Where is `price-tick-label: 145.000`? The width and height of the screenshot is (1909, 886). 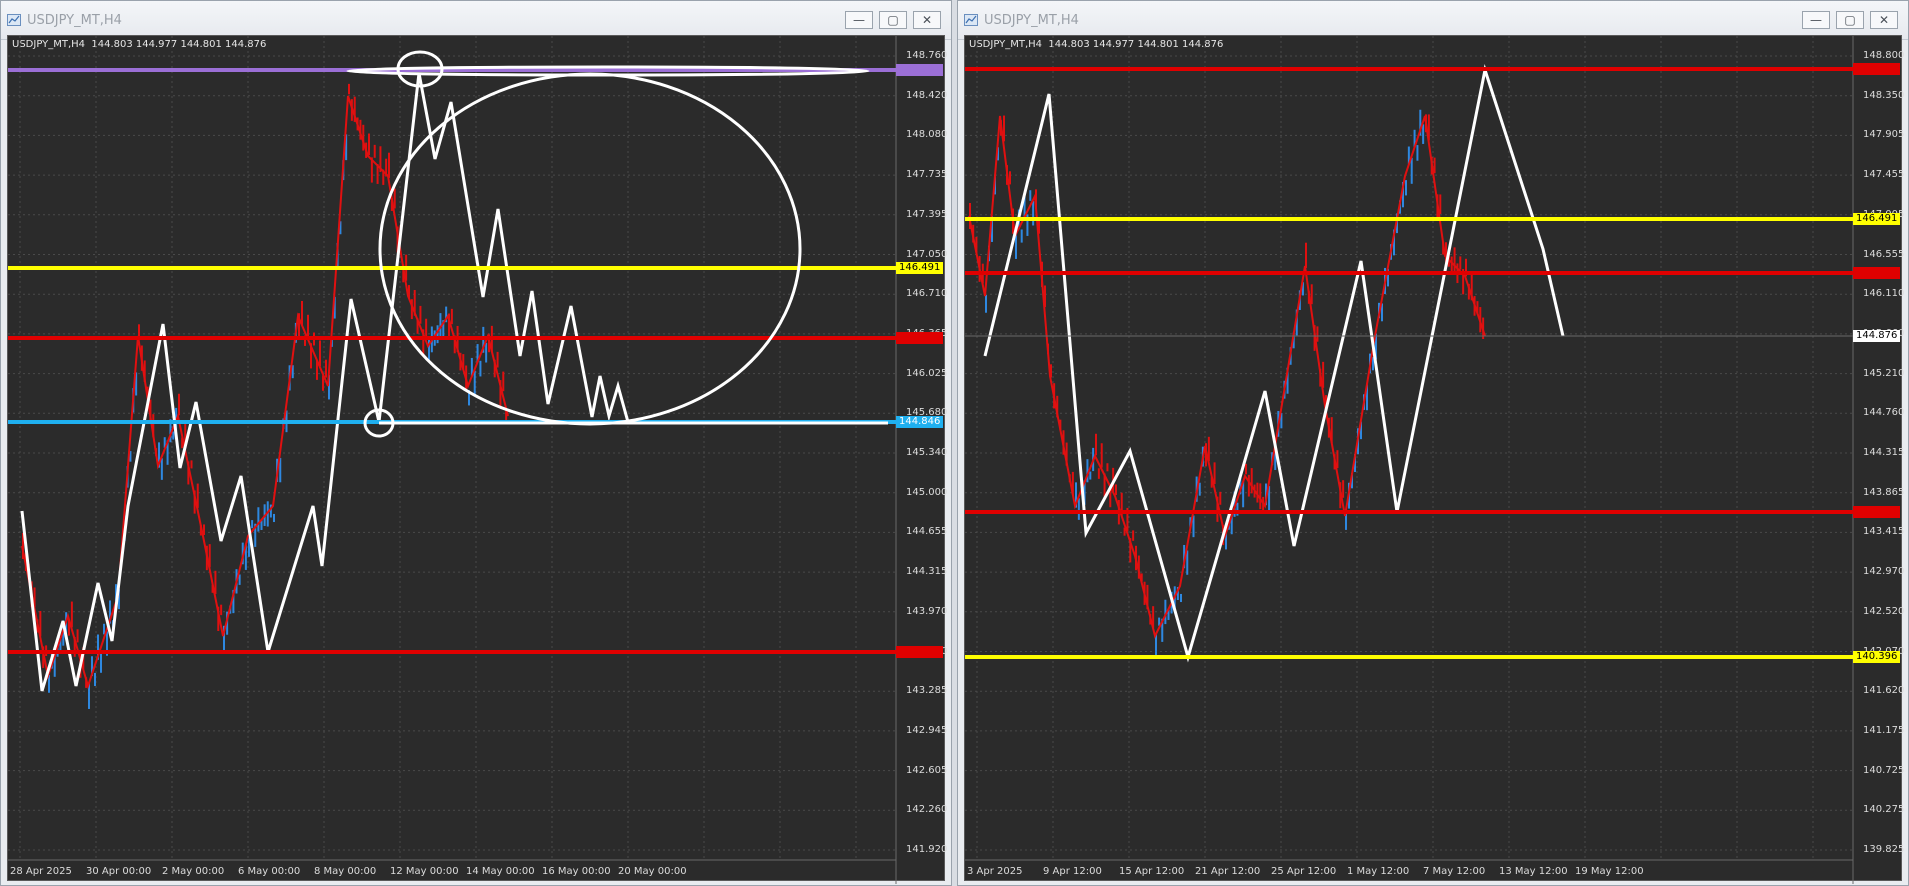
price-tick-label: 145.000 is located at coordinates (927, 492).